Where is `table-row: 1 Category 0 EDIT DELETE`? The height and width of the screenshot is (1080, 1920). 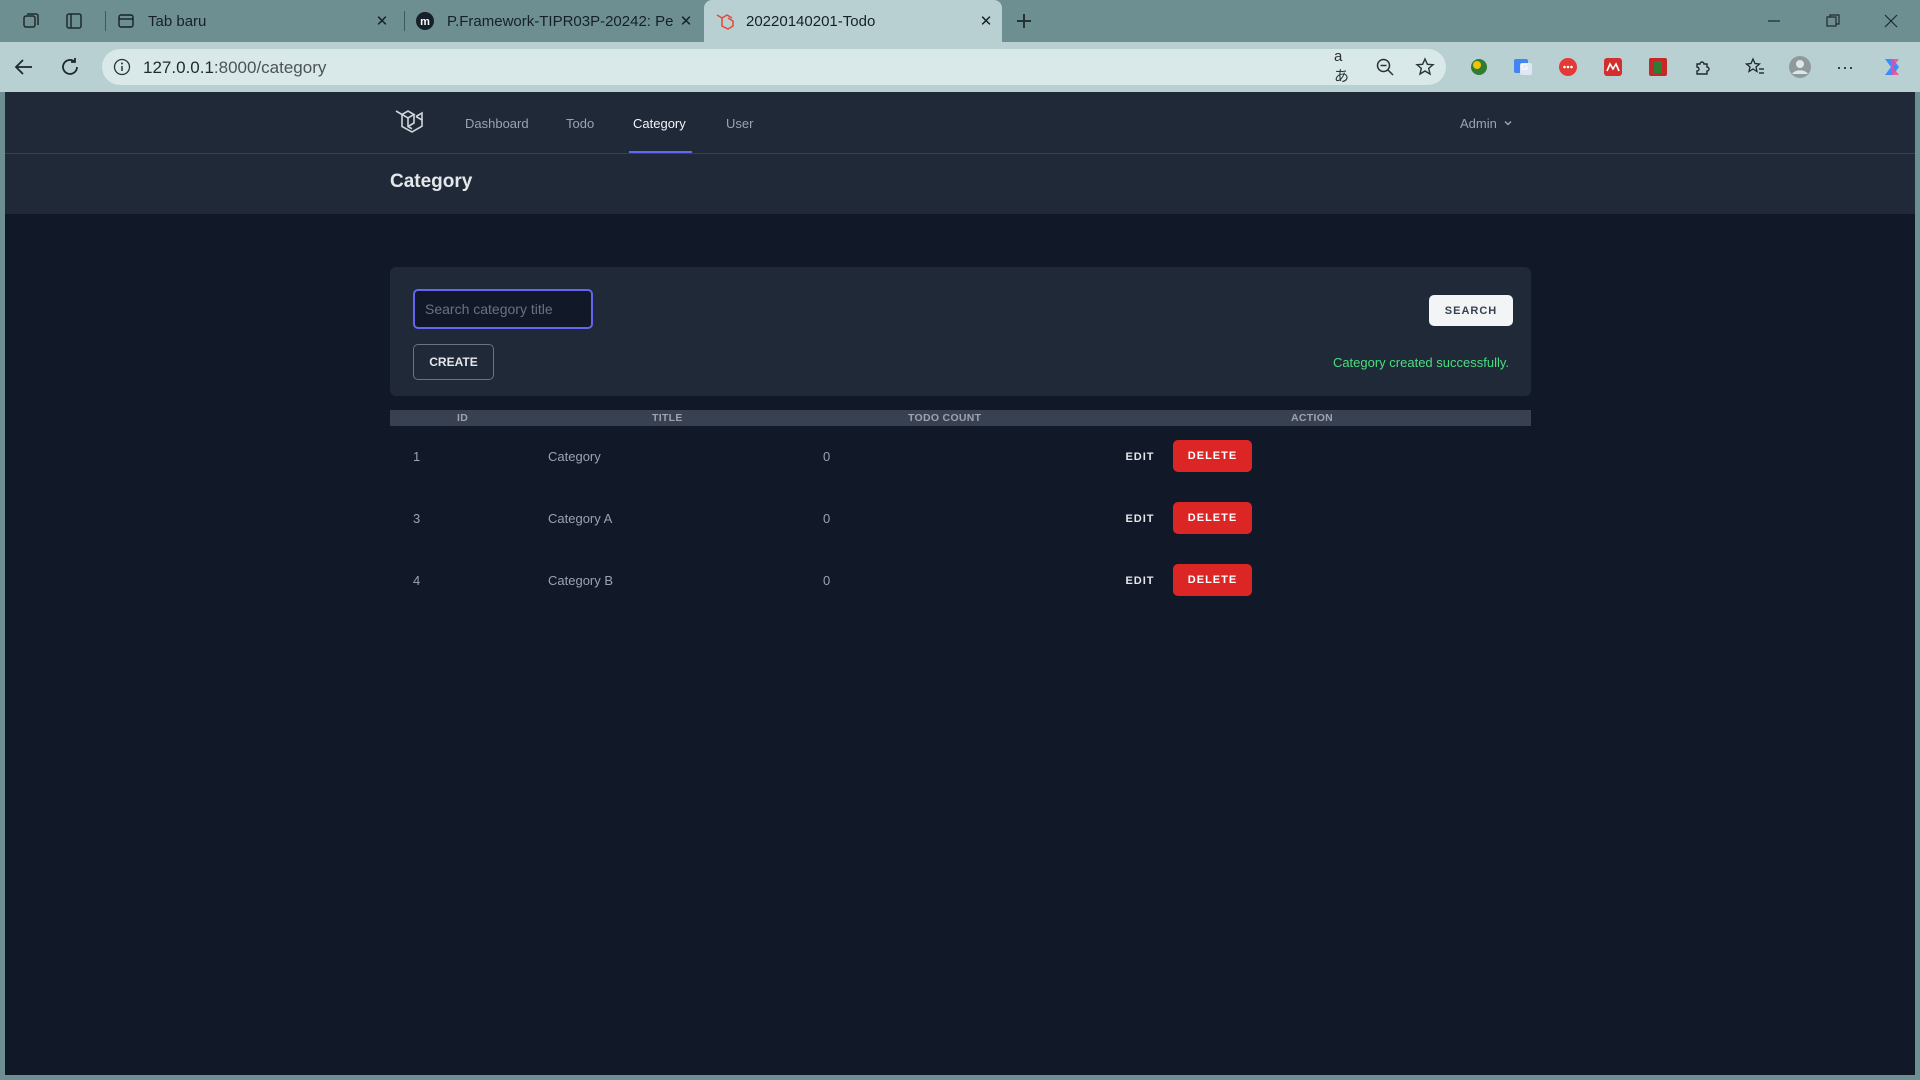 table-row: 1 Category 0 EDIT DELETE is located at coordinates (960, 457).